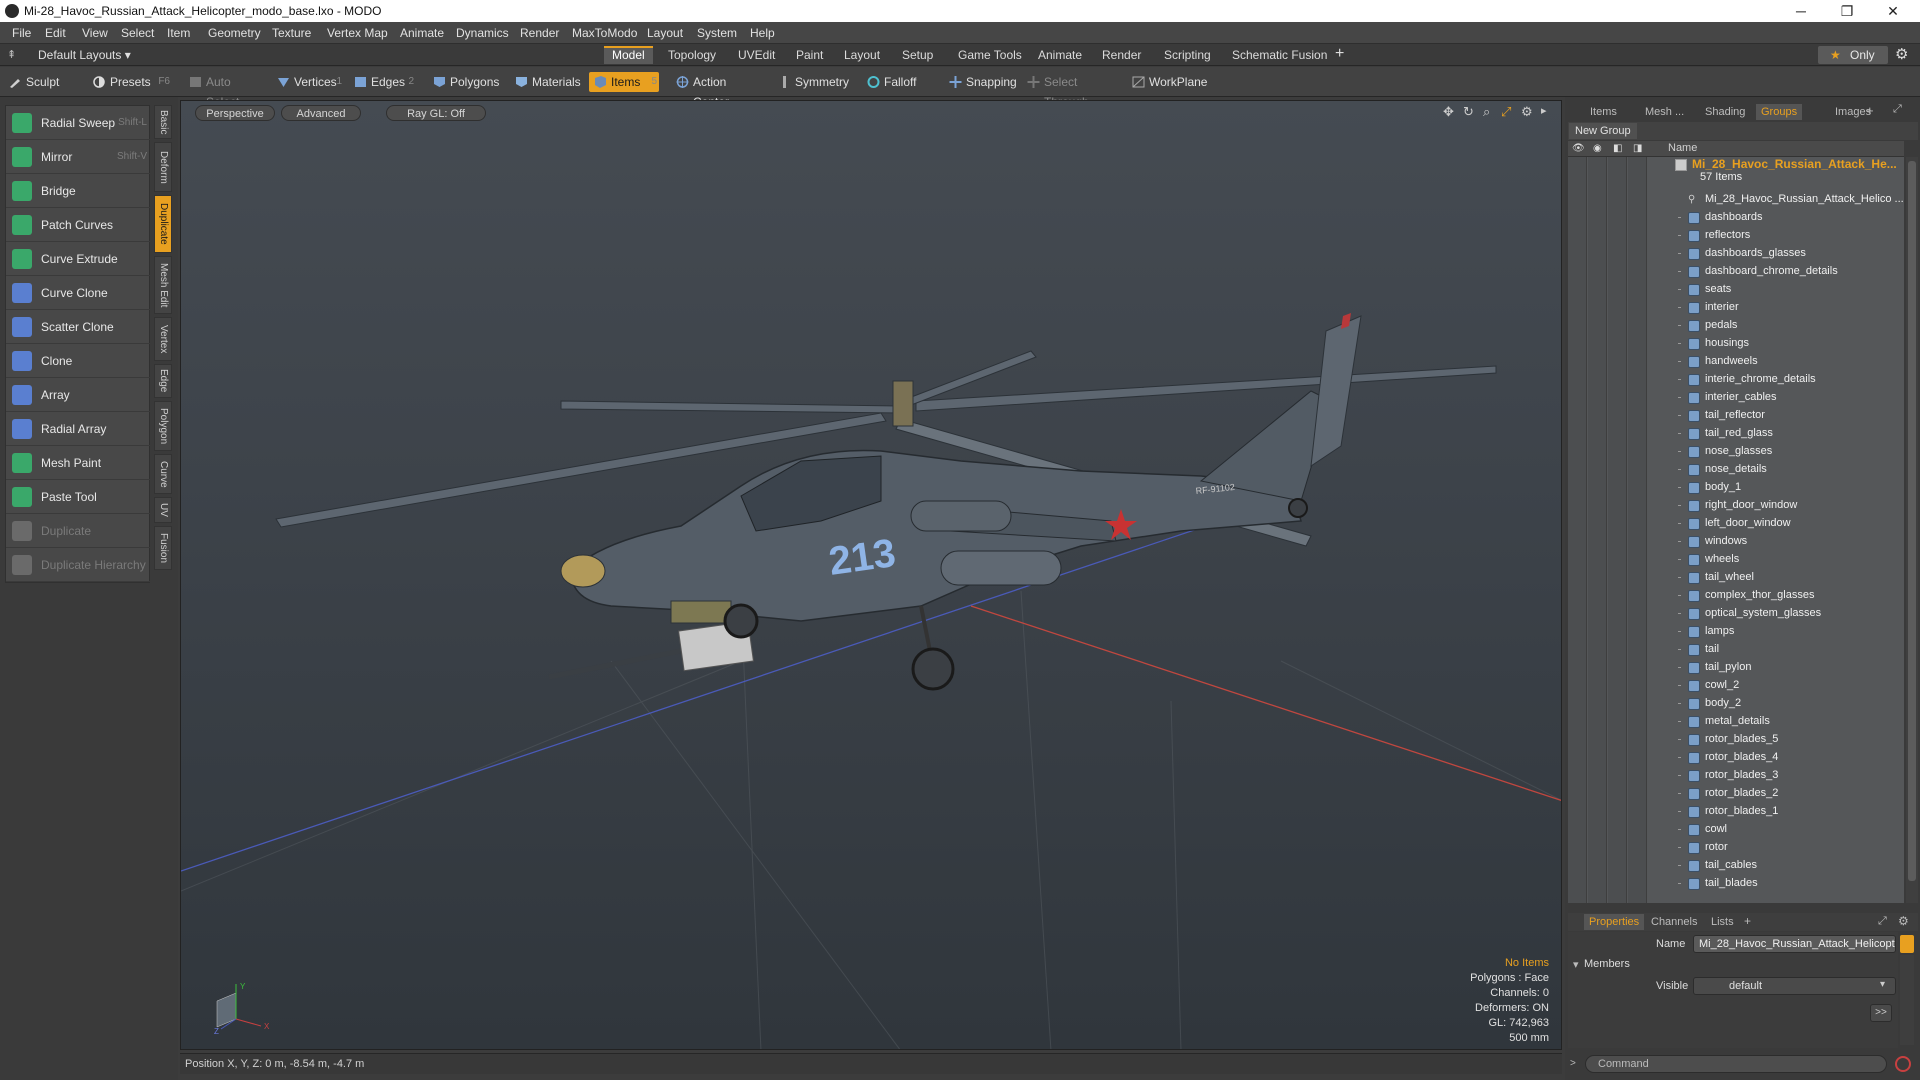 The height and width of the screenshot is (1080, 1920). Describe the element at coordinates (1736, 362) in the screenshot. I see `list-item: handweels` at that location.